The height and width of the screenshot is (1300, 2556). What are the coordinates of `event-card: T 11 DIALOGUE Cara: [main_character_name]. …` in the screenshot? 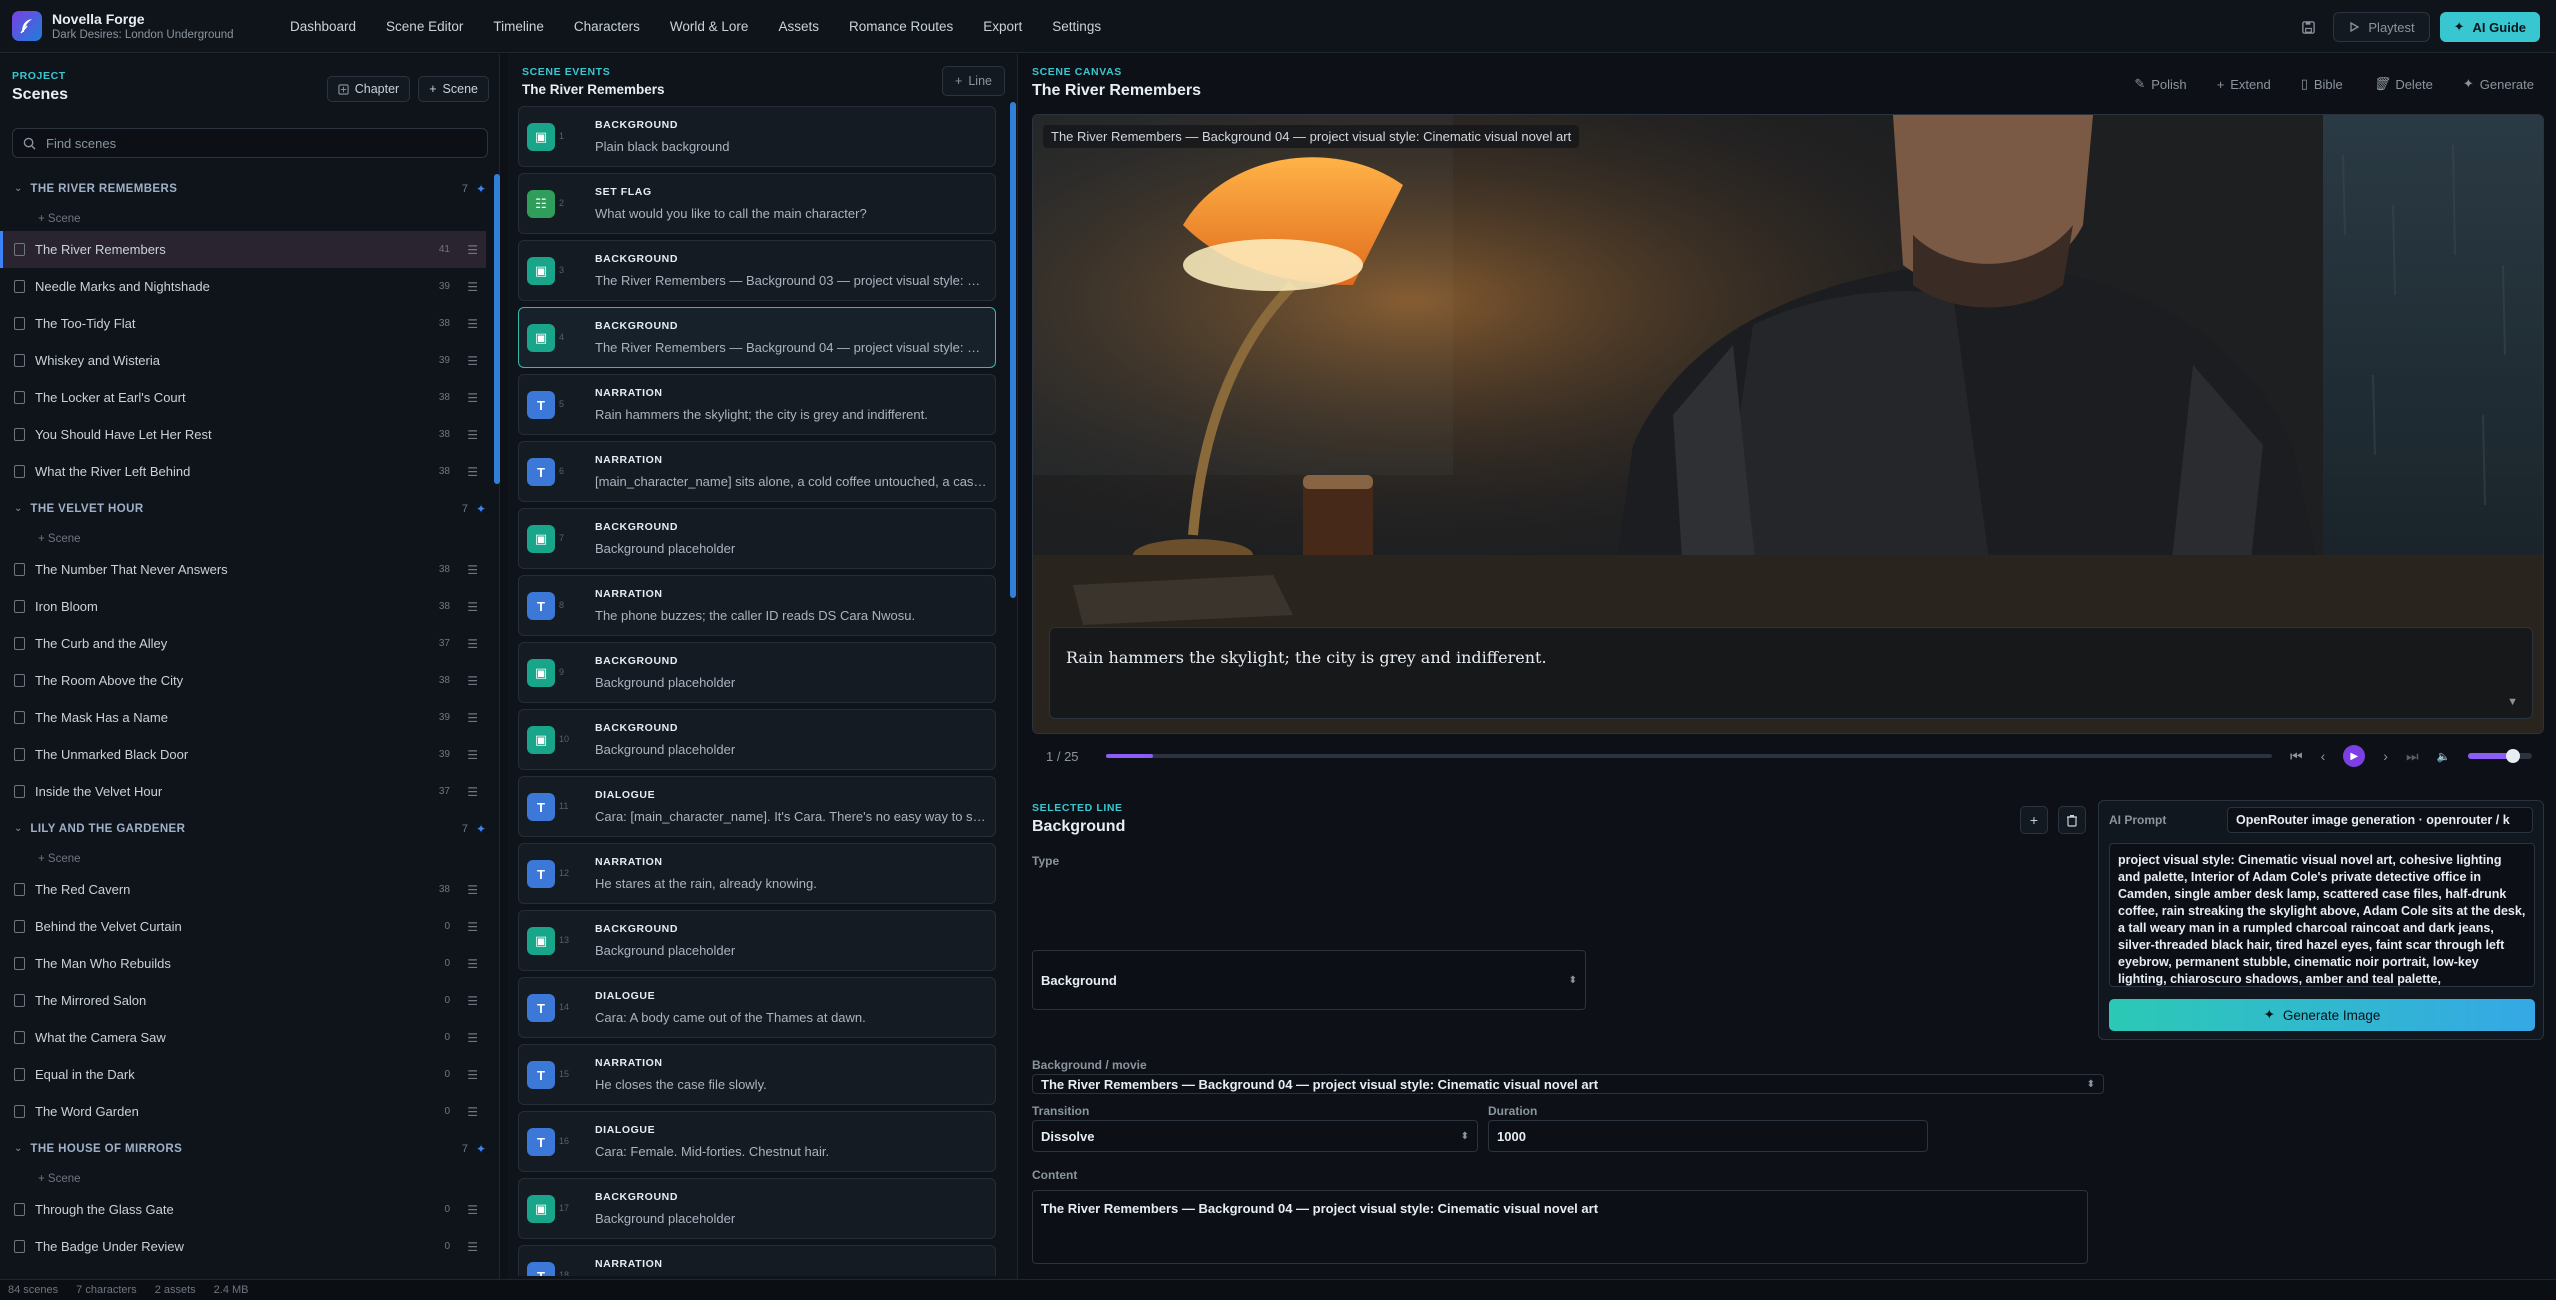 It's located at (757, 806).